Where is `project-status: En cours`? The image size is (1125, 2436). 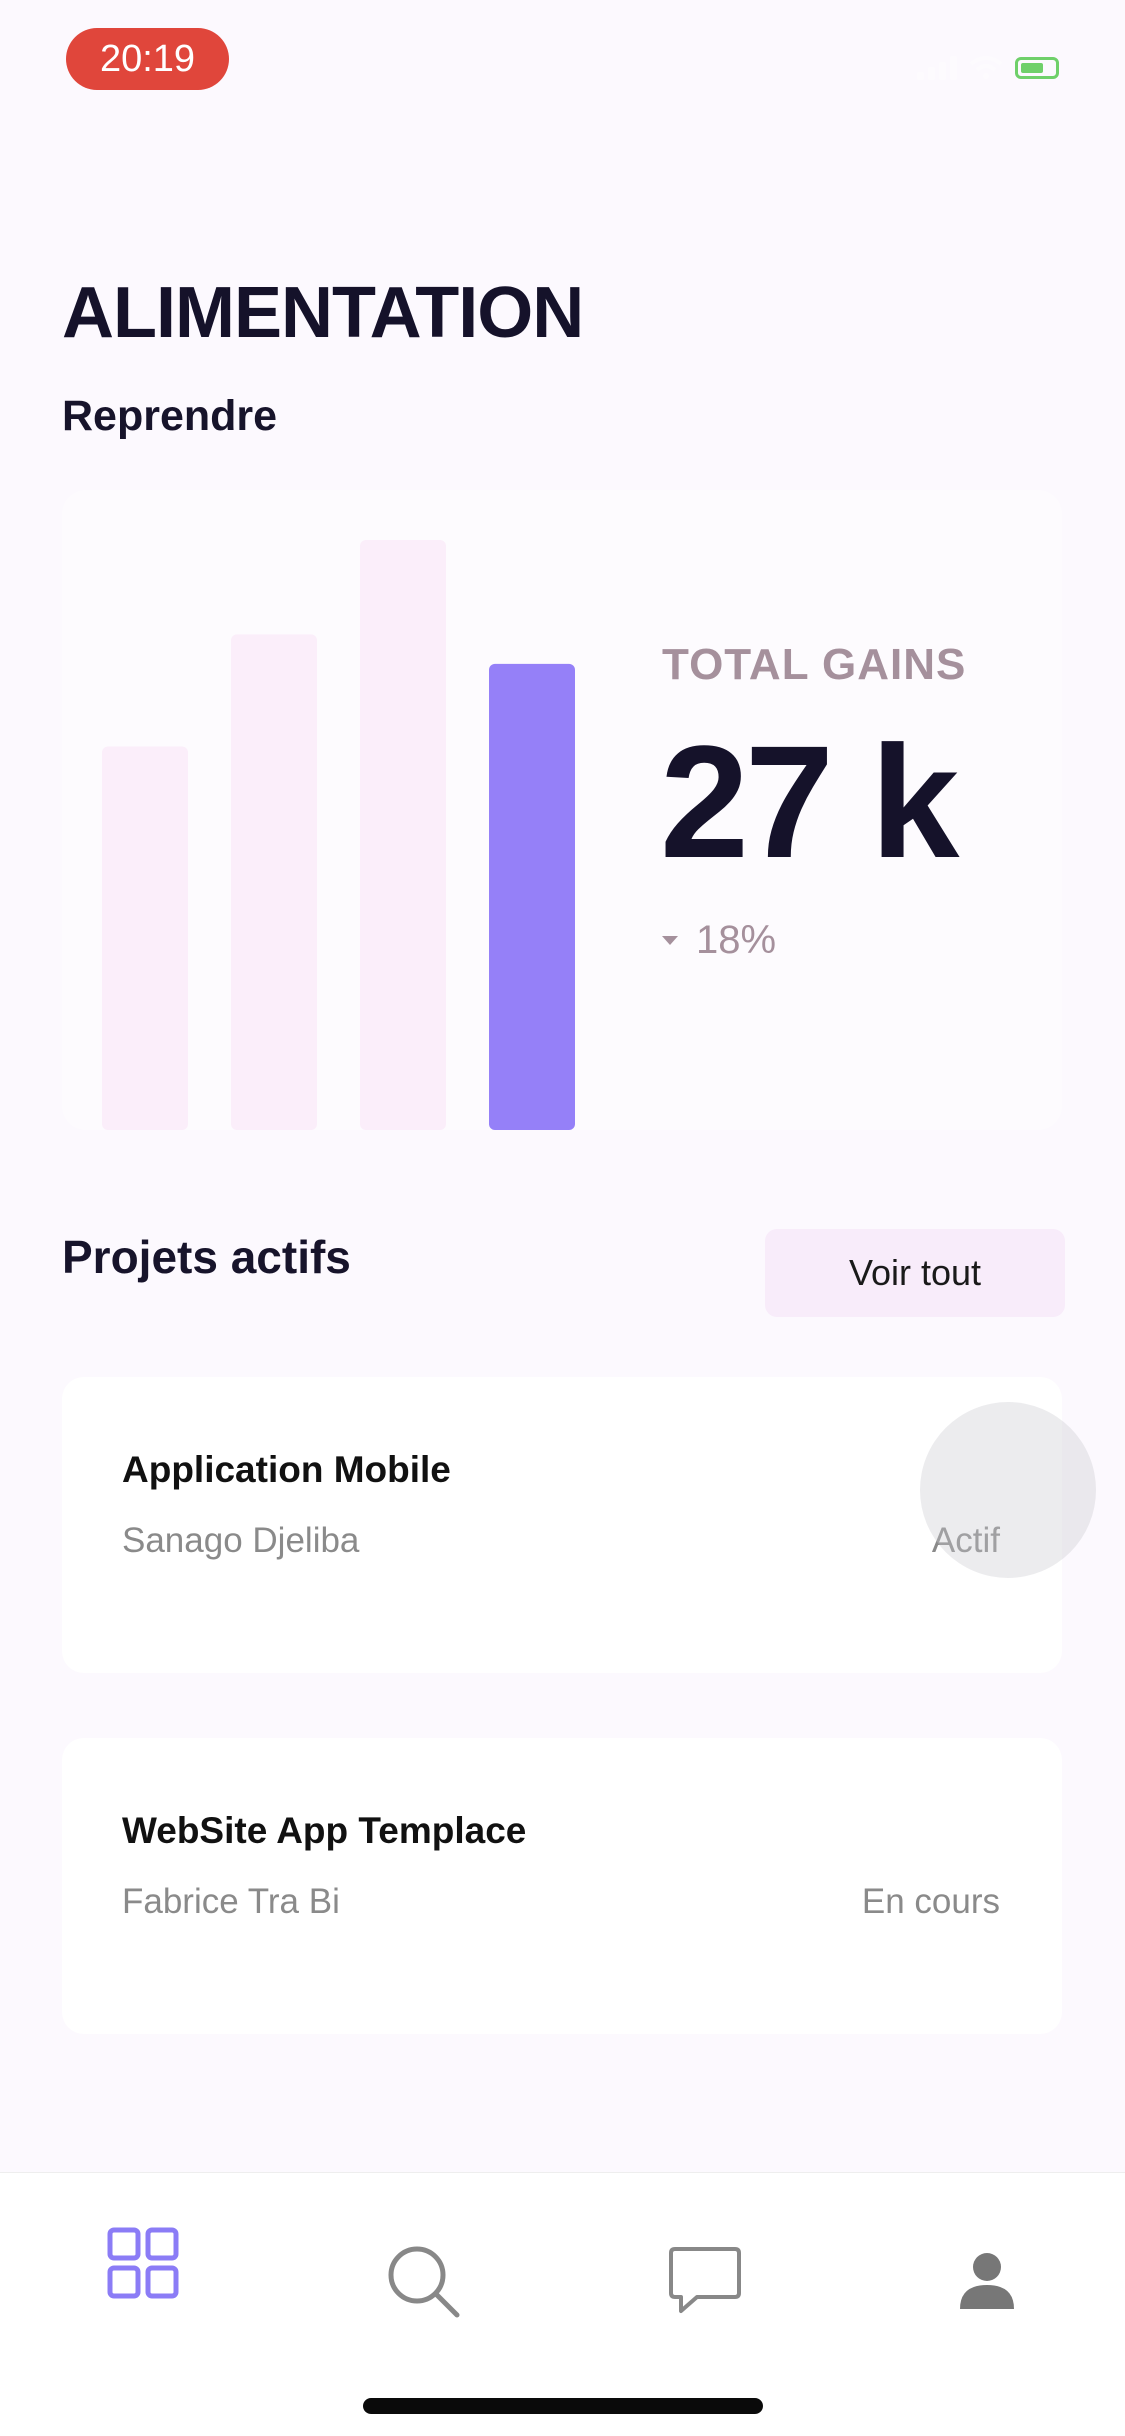 project-status: En cours is located at coordinates (930, 1901).